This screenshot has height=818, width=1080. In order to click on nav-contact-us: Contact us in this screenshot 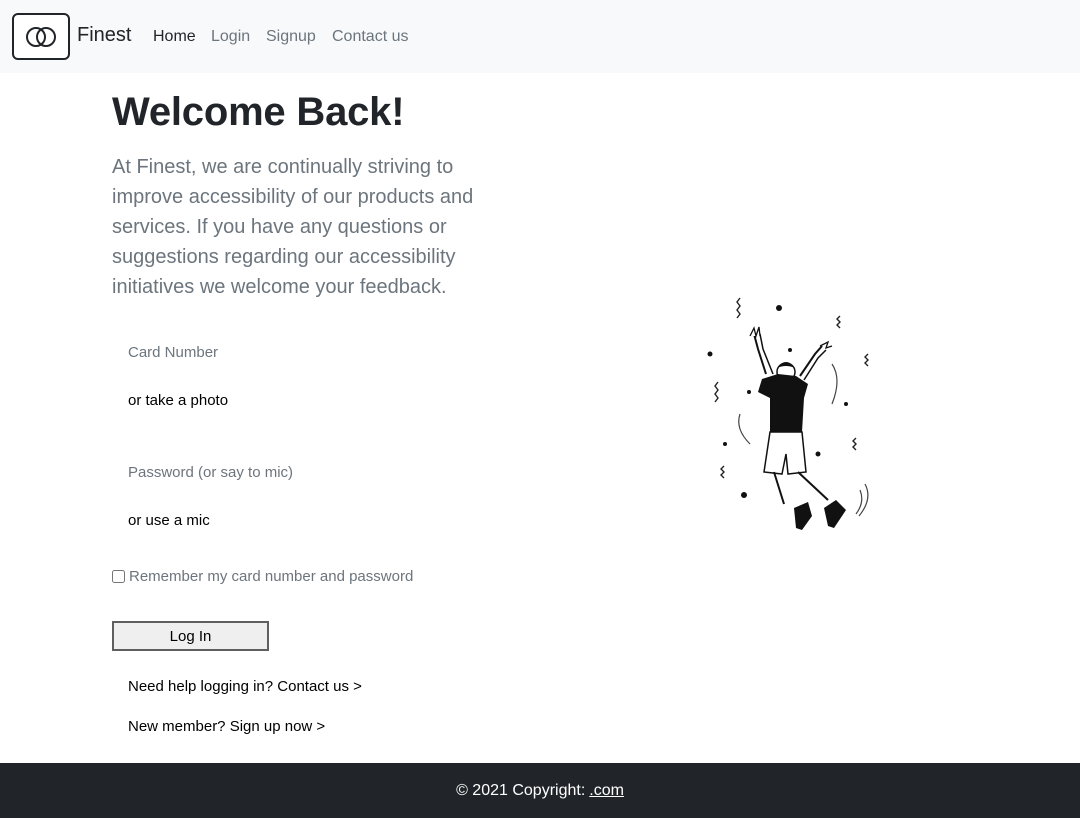, I will do `click(370, 37)`.